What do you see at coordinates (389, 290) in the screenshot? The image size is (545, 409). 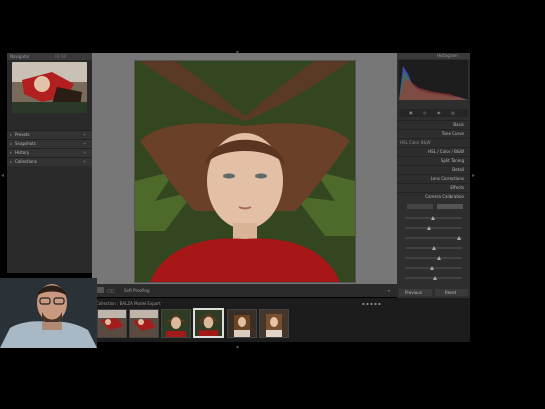 I see `toolbar-menu-icon: ▾` at bounding box center [389, 290].